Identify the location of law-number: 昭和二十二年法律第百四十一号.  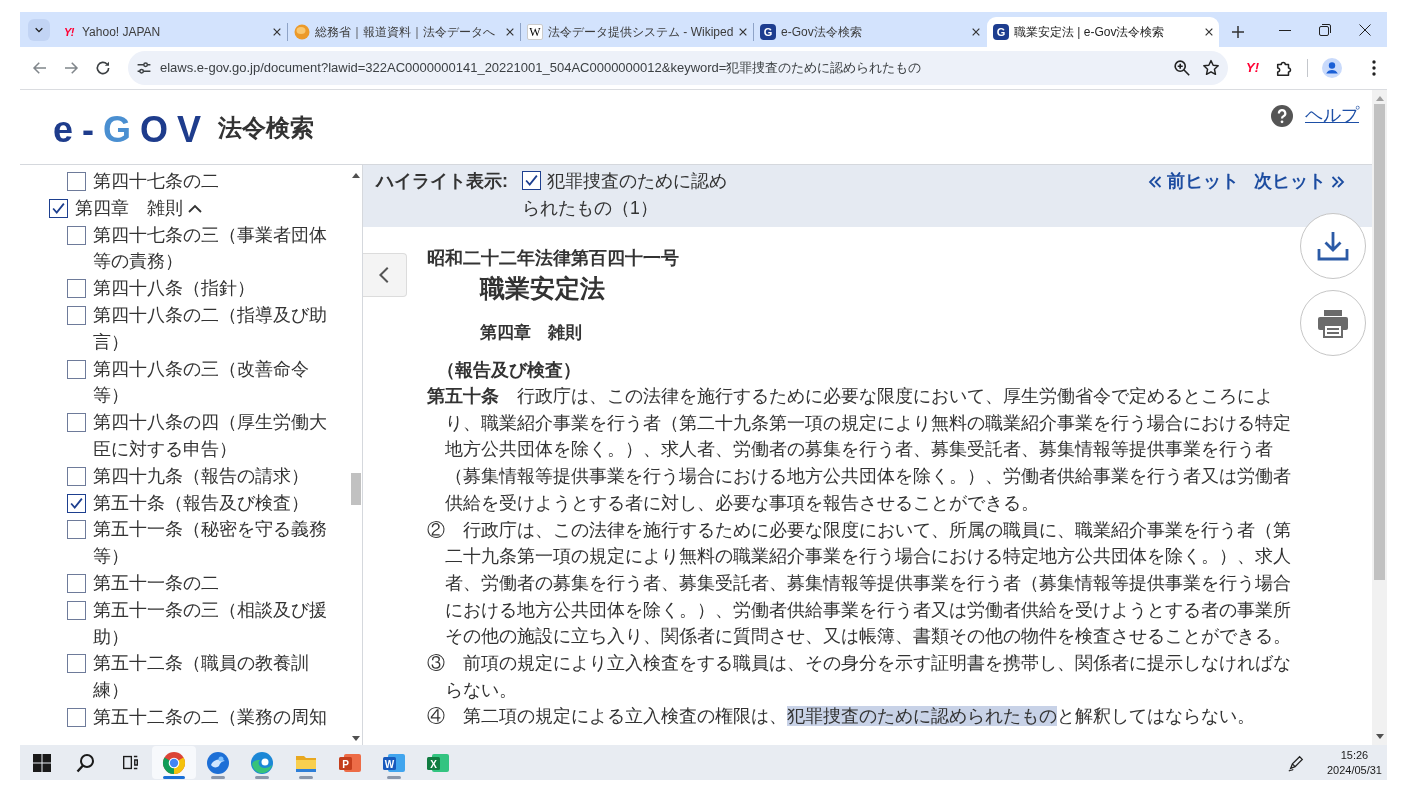
(553, 258).